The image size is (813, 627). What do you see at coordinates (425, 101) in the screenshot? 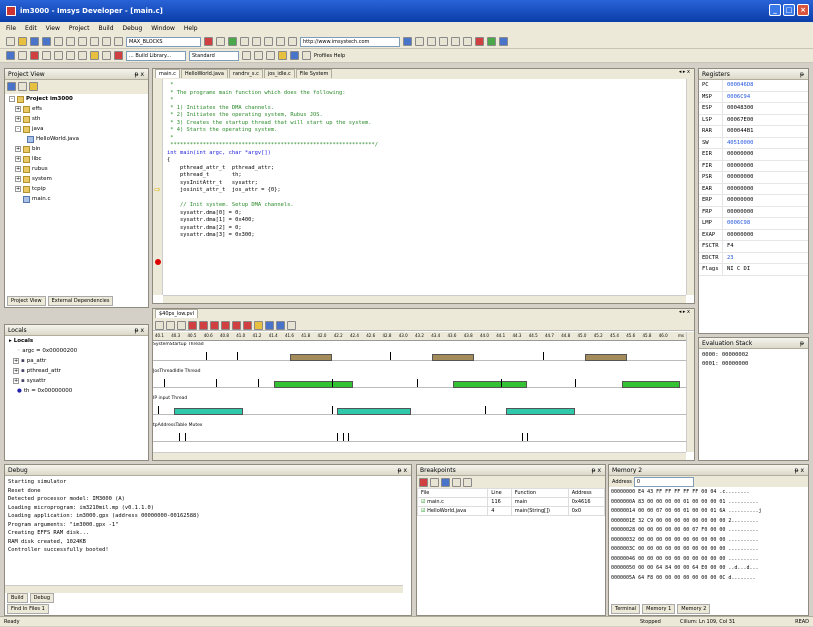
I see `code-line: *` at bounding box center [425, 101].